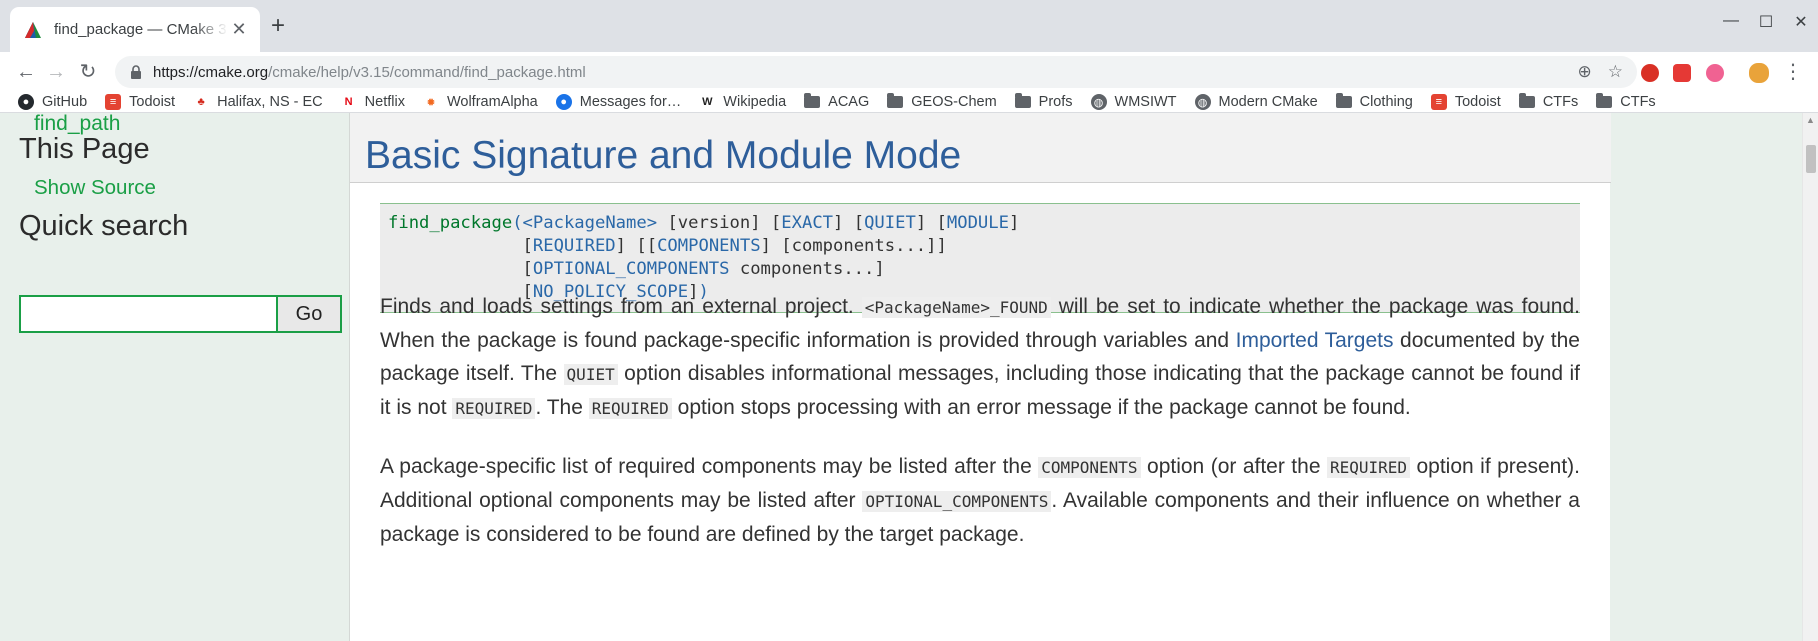  What do you see at coordinates (714, 223) in the screenshot?
I see `code-version: [version]` at bounding box center [714, 223].